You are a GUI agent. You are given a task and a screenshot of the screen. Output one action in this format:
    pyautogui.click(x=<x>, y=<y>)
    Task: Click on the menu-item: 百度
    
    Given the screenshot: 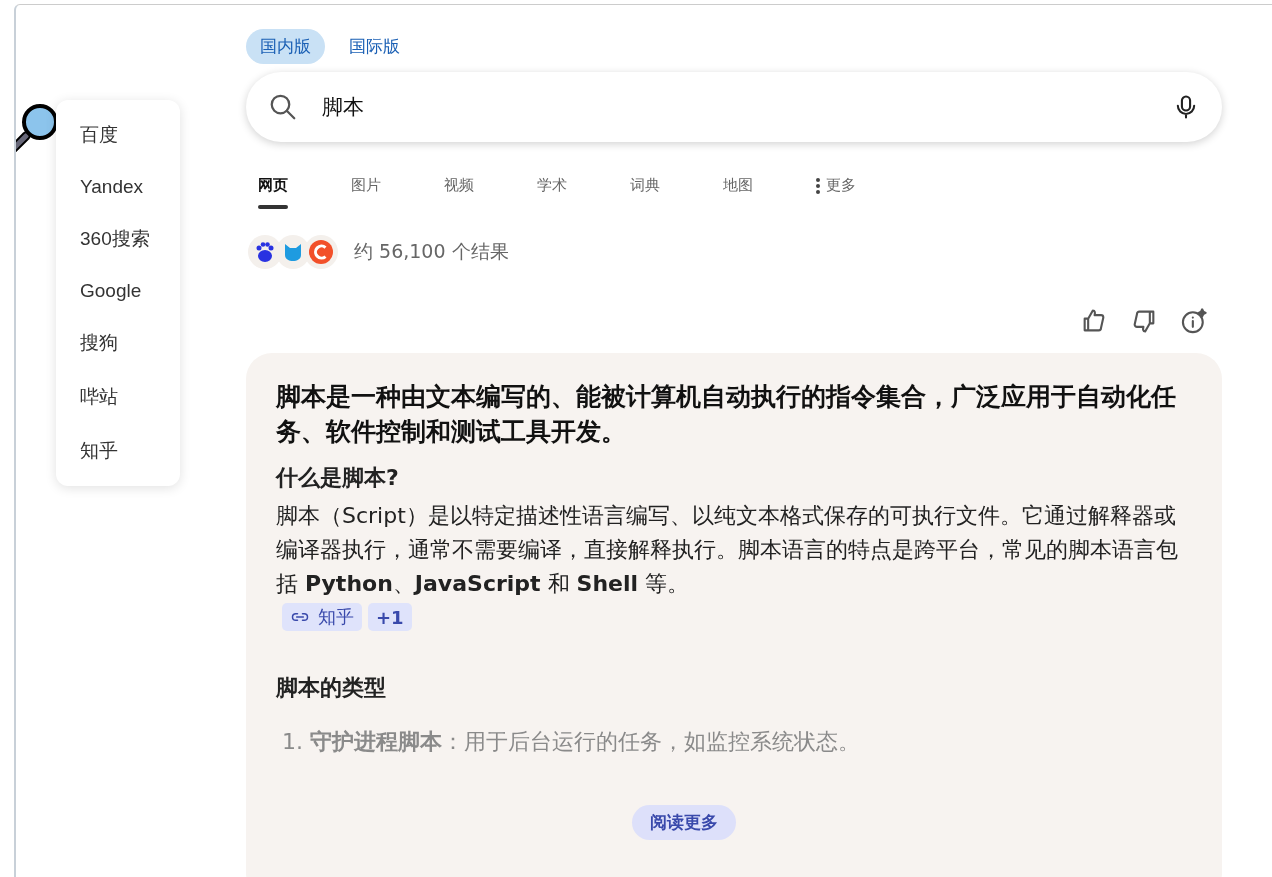 What is the action you would take?
    pyautogui.click(x=118, y=135)
    